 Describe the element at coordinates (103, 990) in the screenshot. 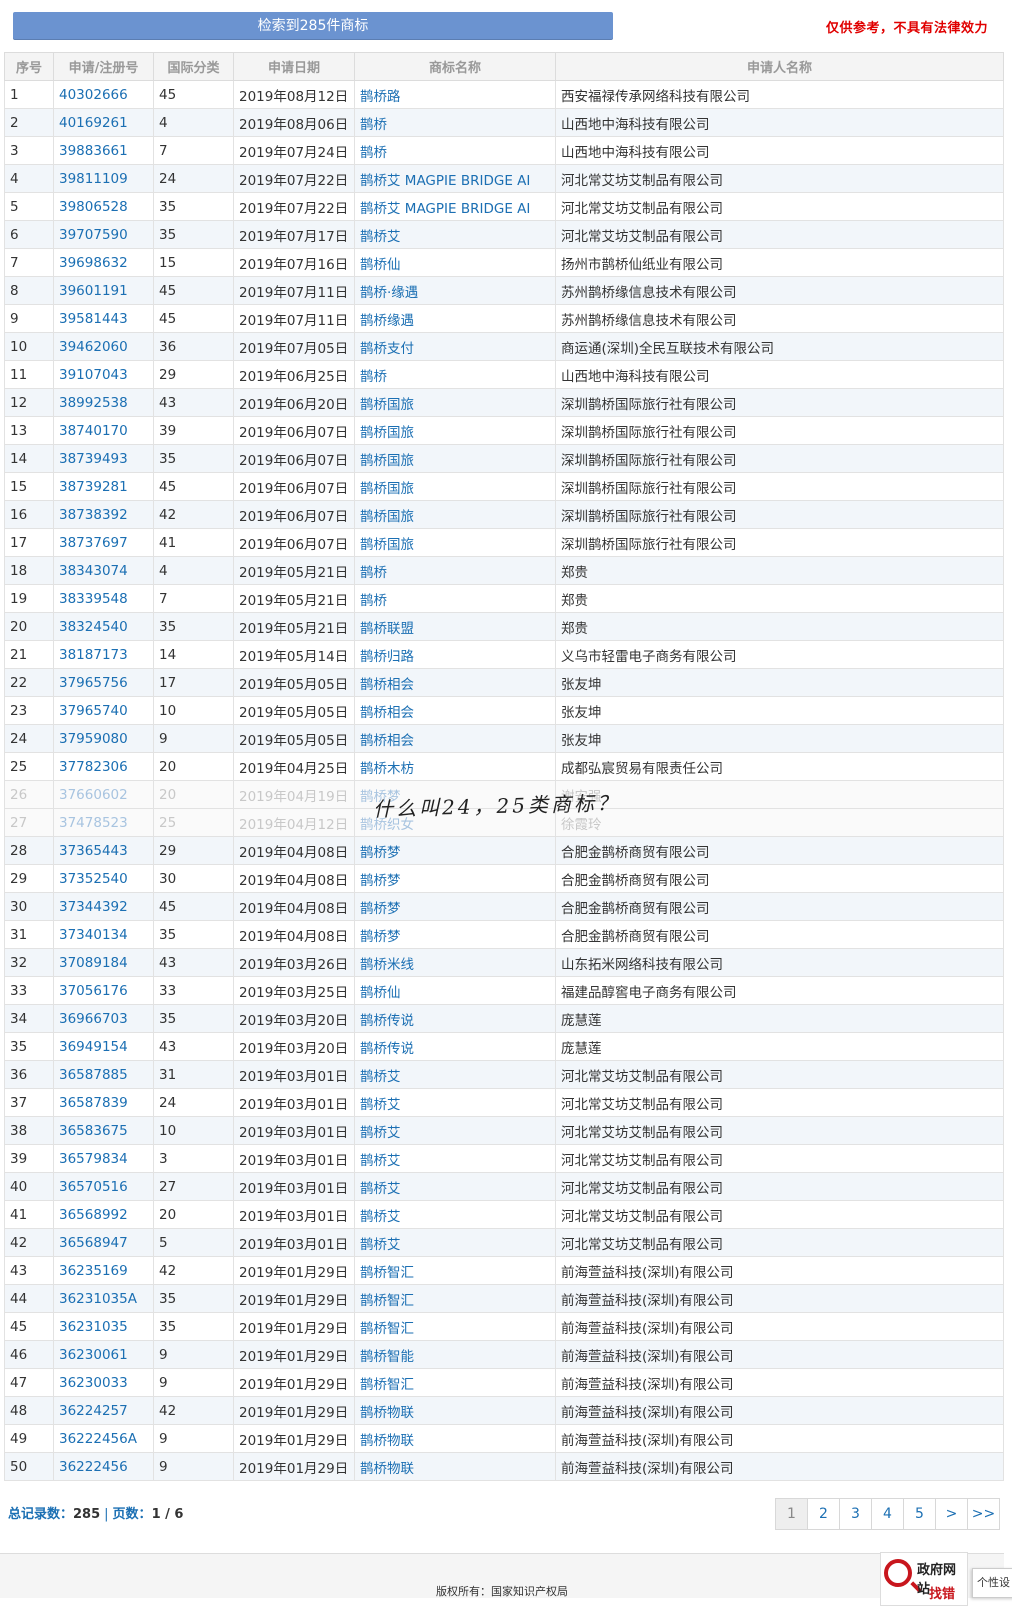

I see `cell-reg-number: 37056176` at that location.